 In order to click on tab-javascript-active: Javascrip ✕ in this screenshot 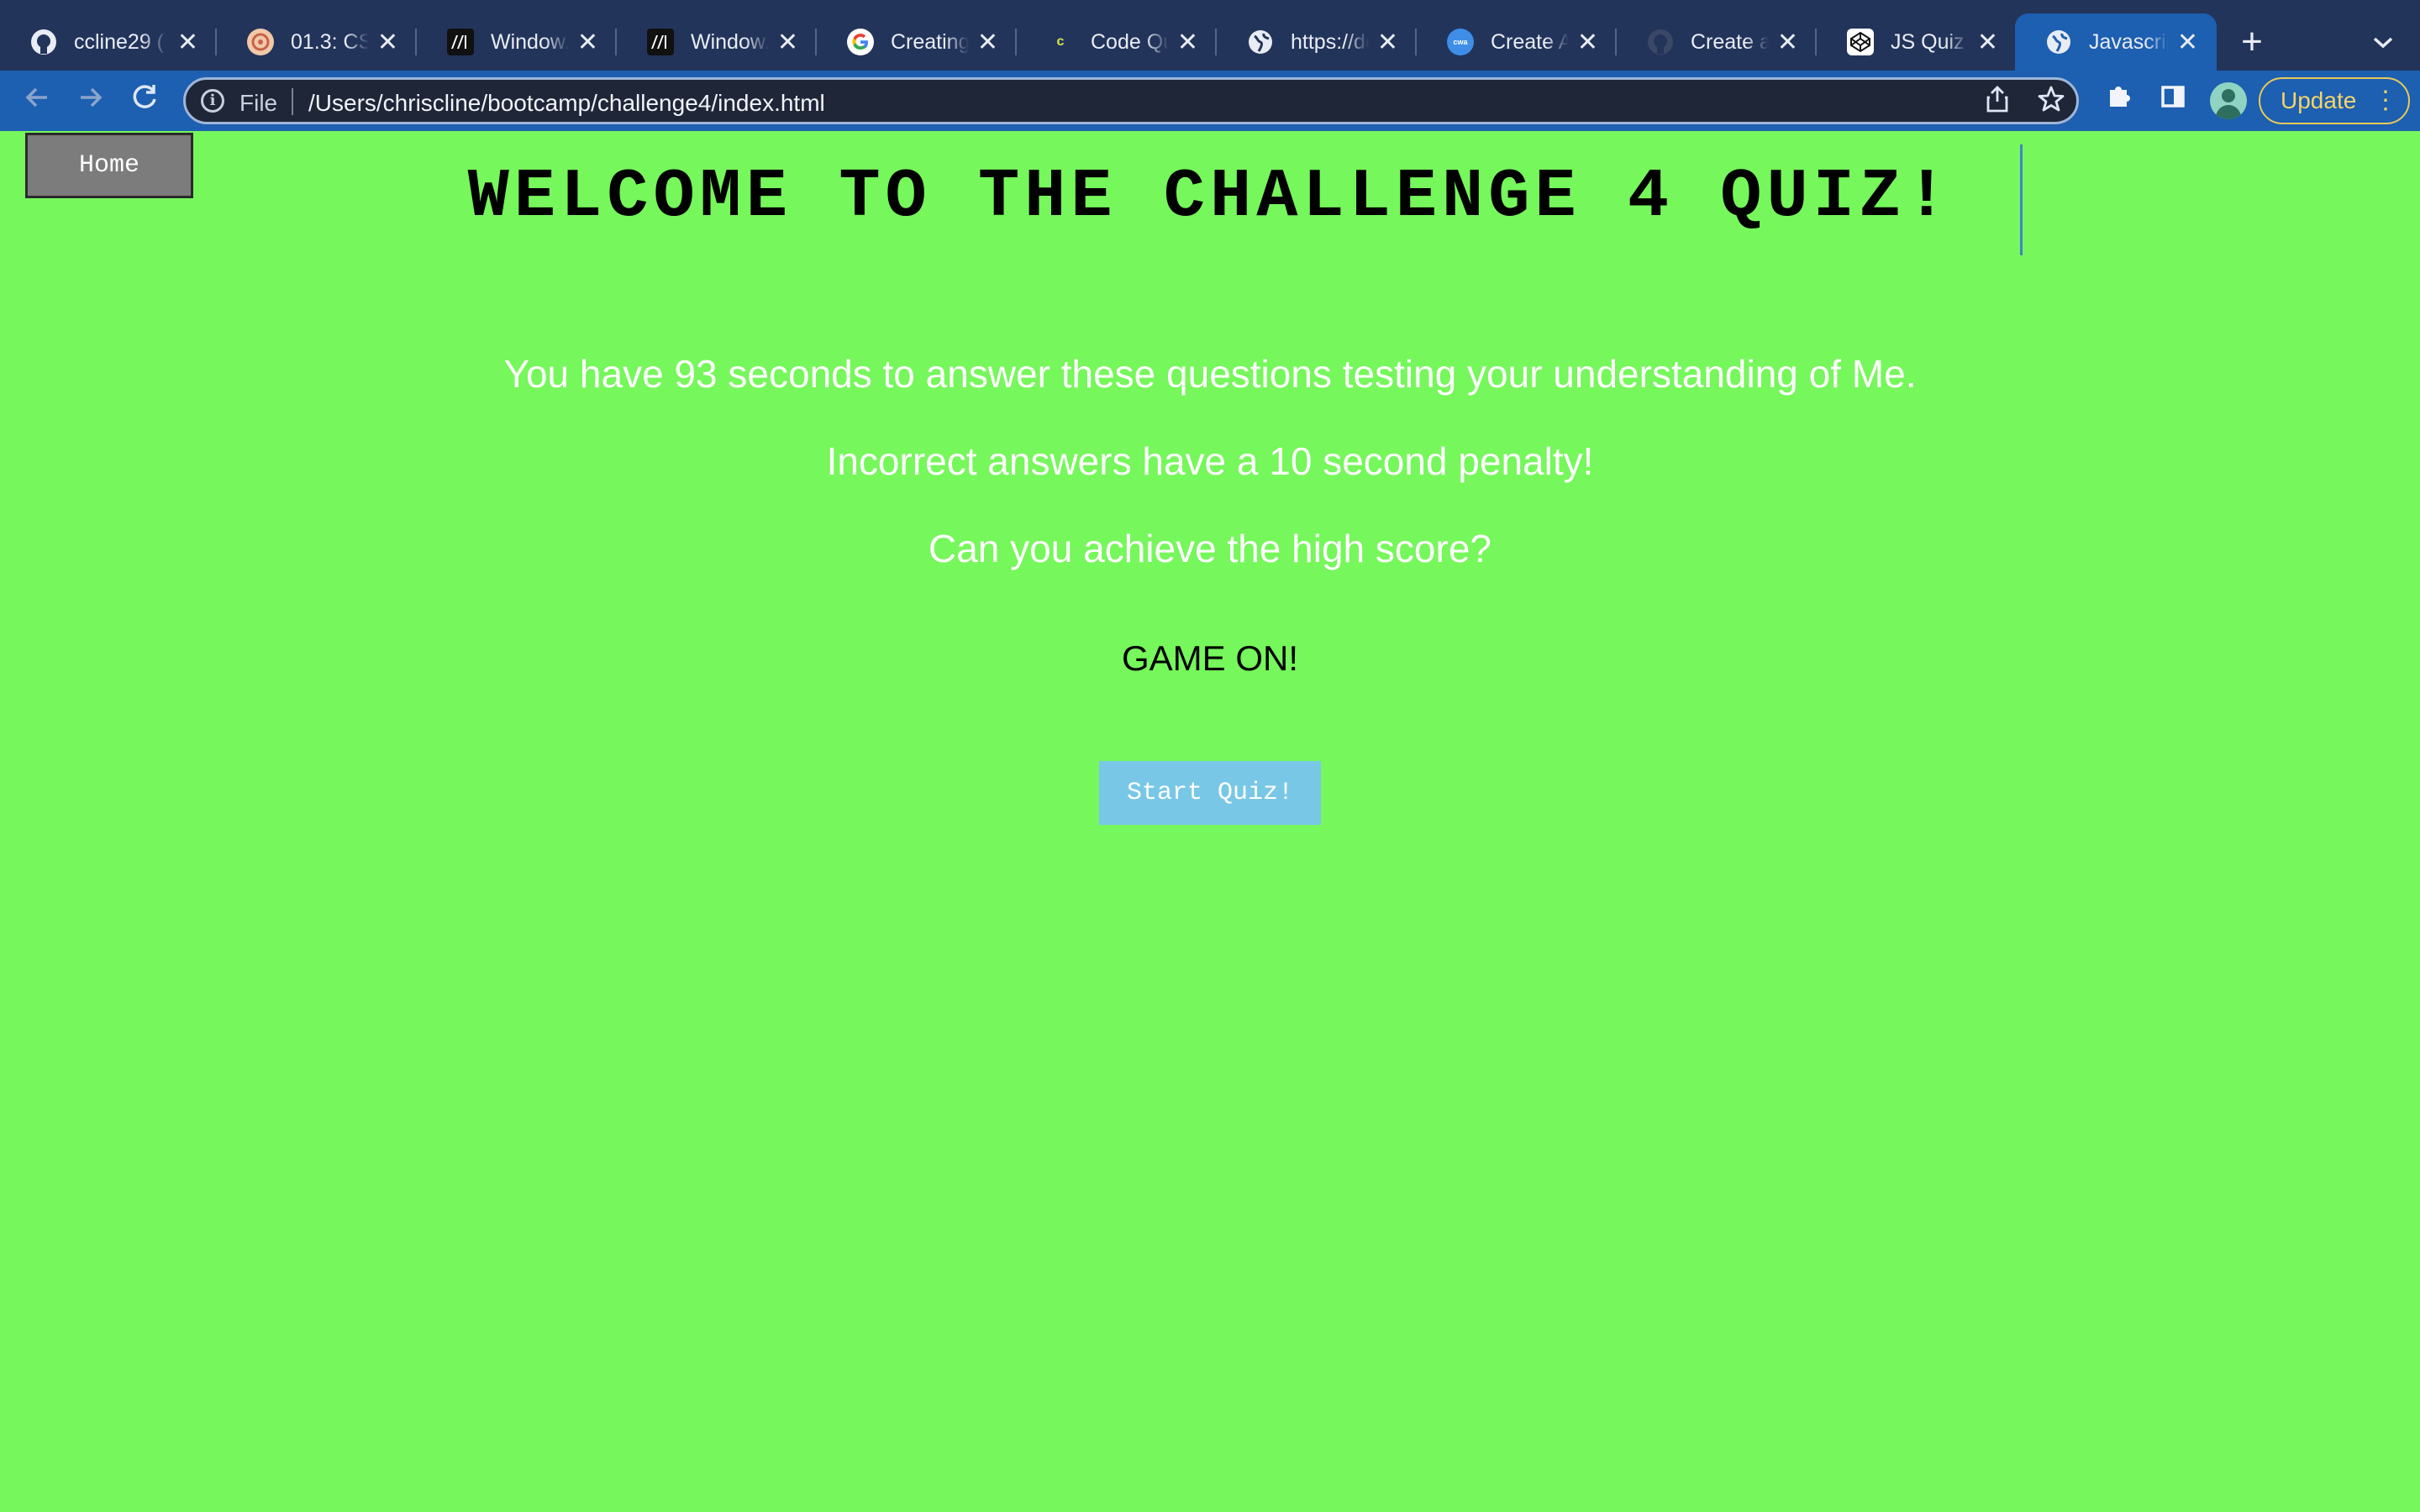, I will do `click(2116, 42)`.